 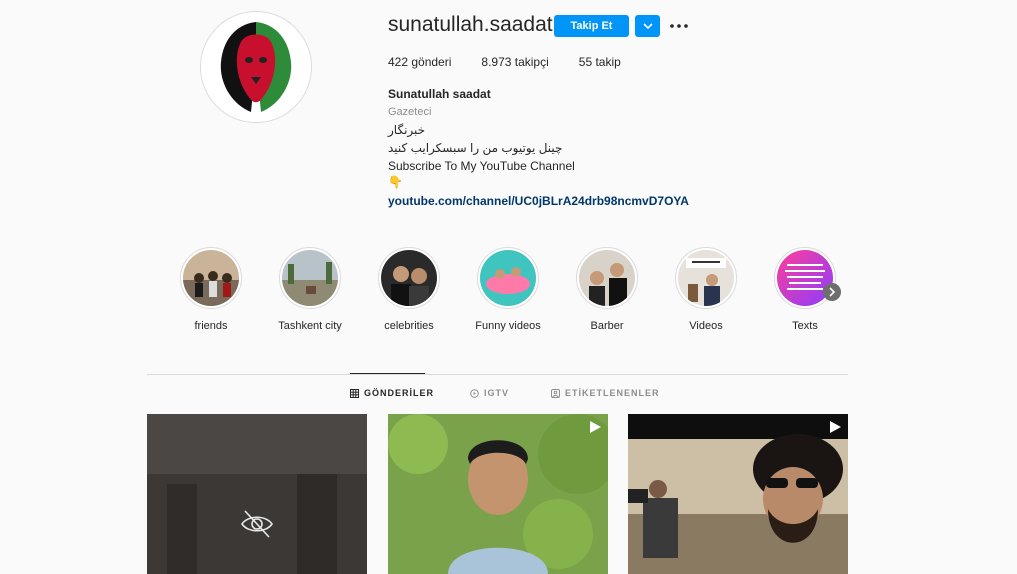 I want to click on followers-count: 8.973 takipçi, so click(x=514, y=62).